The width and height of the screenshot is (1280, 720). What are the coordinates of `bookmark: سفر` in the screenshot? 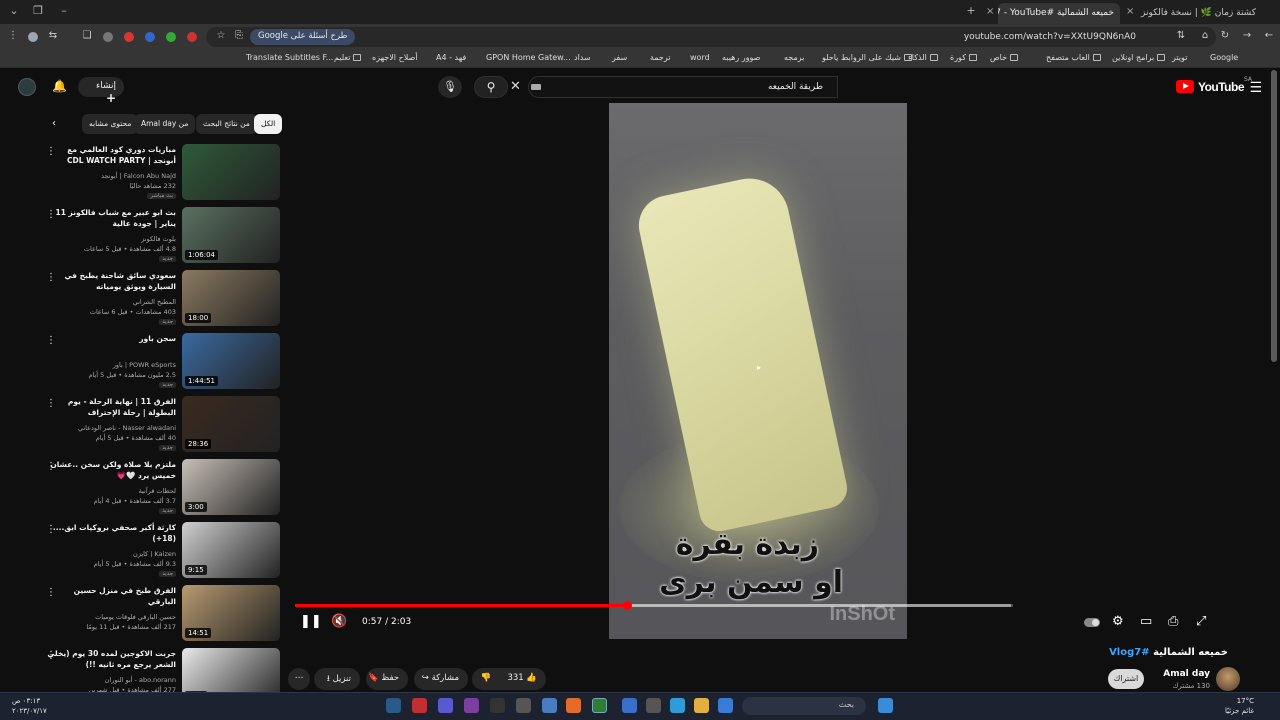 It's located at (619, 57).